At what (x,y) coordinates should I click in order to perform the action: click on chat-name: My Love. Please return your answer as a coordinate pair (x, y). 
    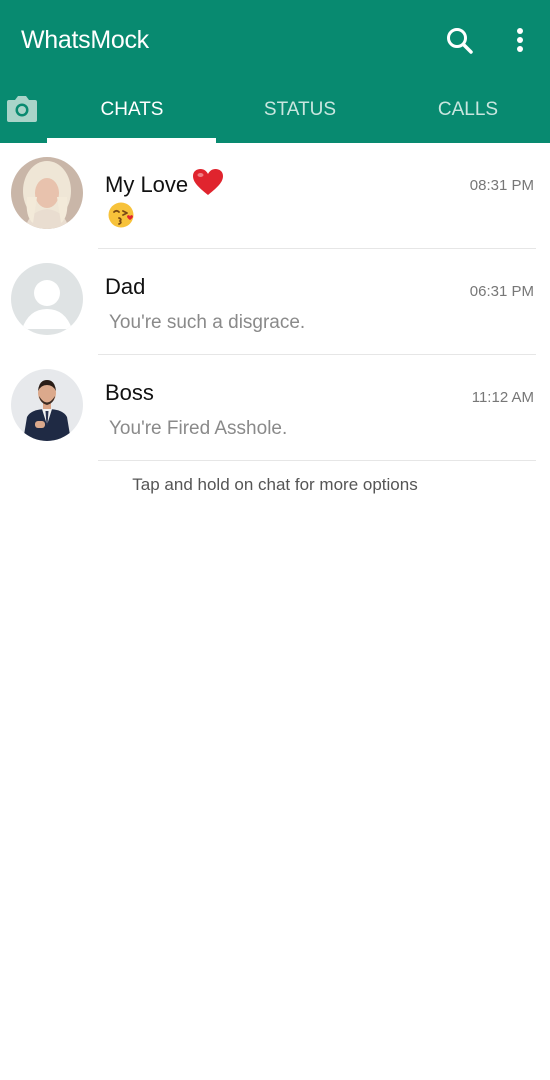
    Looking at the image, I should click on (164, 183).